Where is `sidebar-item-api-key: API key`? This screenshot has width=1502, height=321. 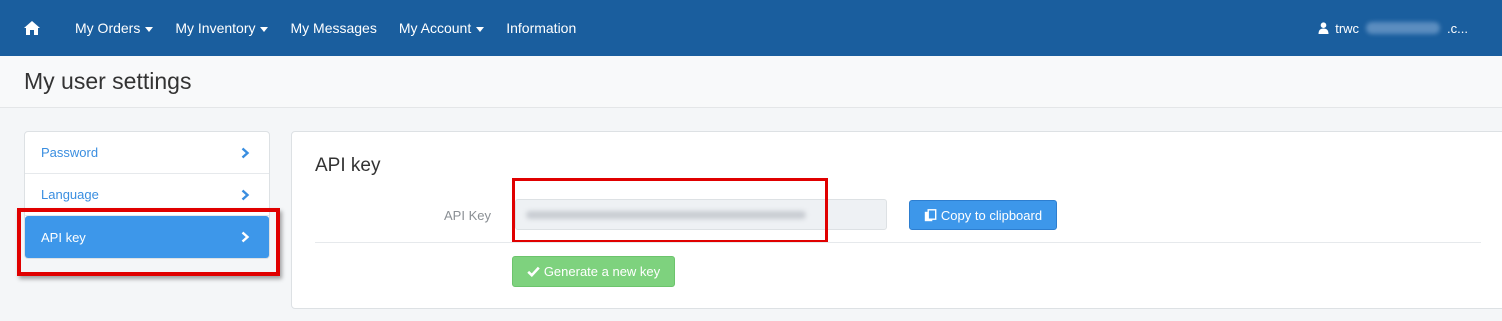
sidebar-item-api-key: API key is located at coordinates (147, 237).